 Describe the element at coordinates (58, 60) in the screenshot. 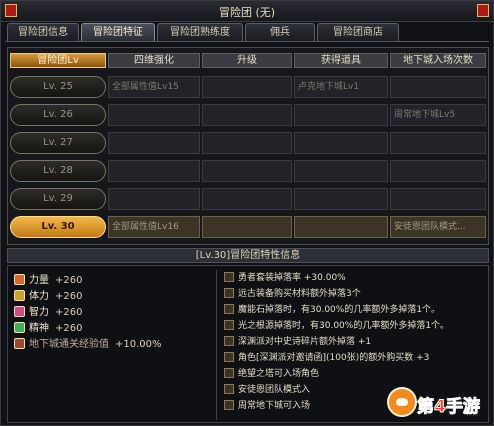

I see `column-header-0: 冒险团Lv` at that location.